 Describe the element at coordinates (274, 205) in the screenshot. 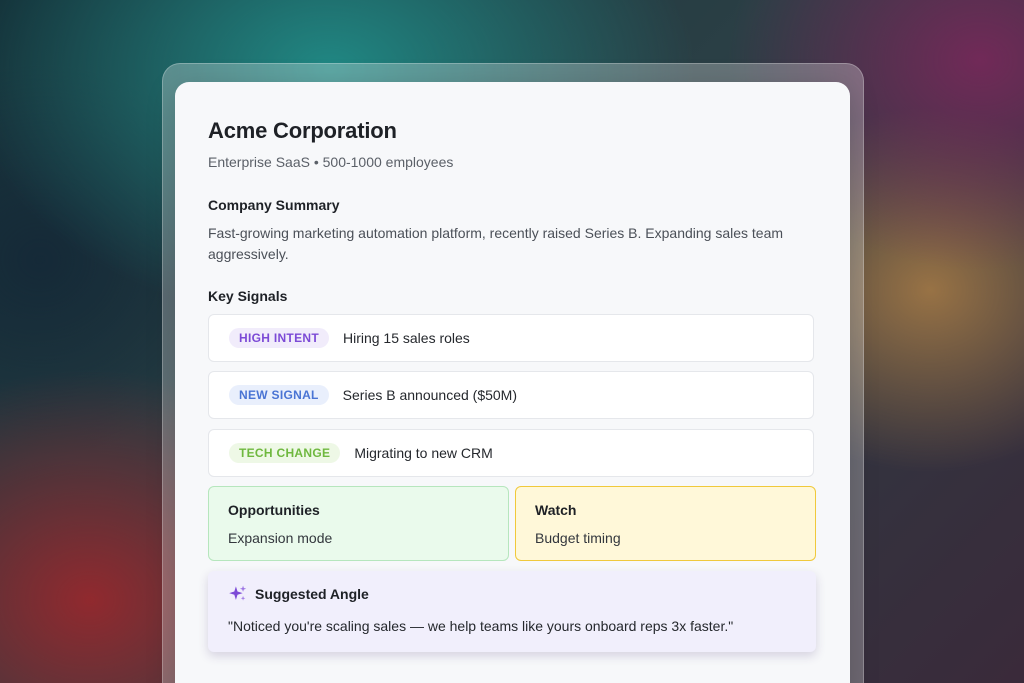

I see `summary-heading: Company Summary` at that location.